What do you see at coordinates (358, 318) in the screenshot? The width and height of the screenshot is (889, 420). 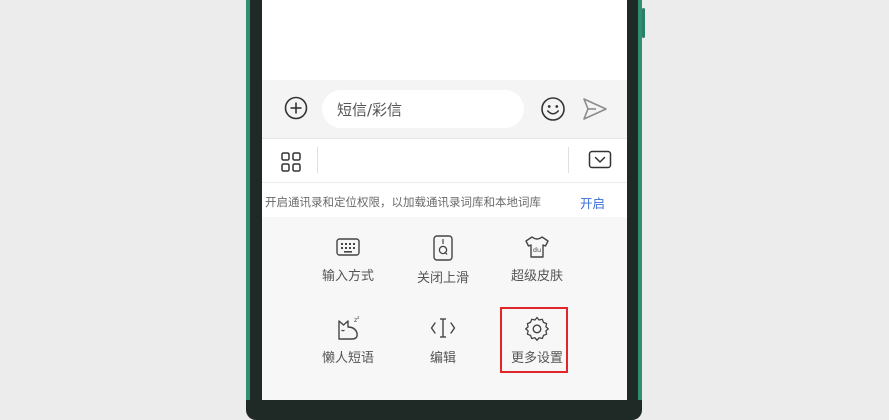 I see `svg-text: z` at bounding box center [358, 318].